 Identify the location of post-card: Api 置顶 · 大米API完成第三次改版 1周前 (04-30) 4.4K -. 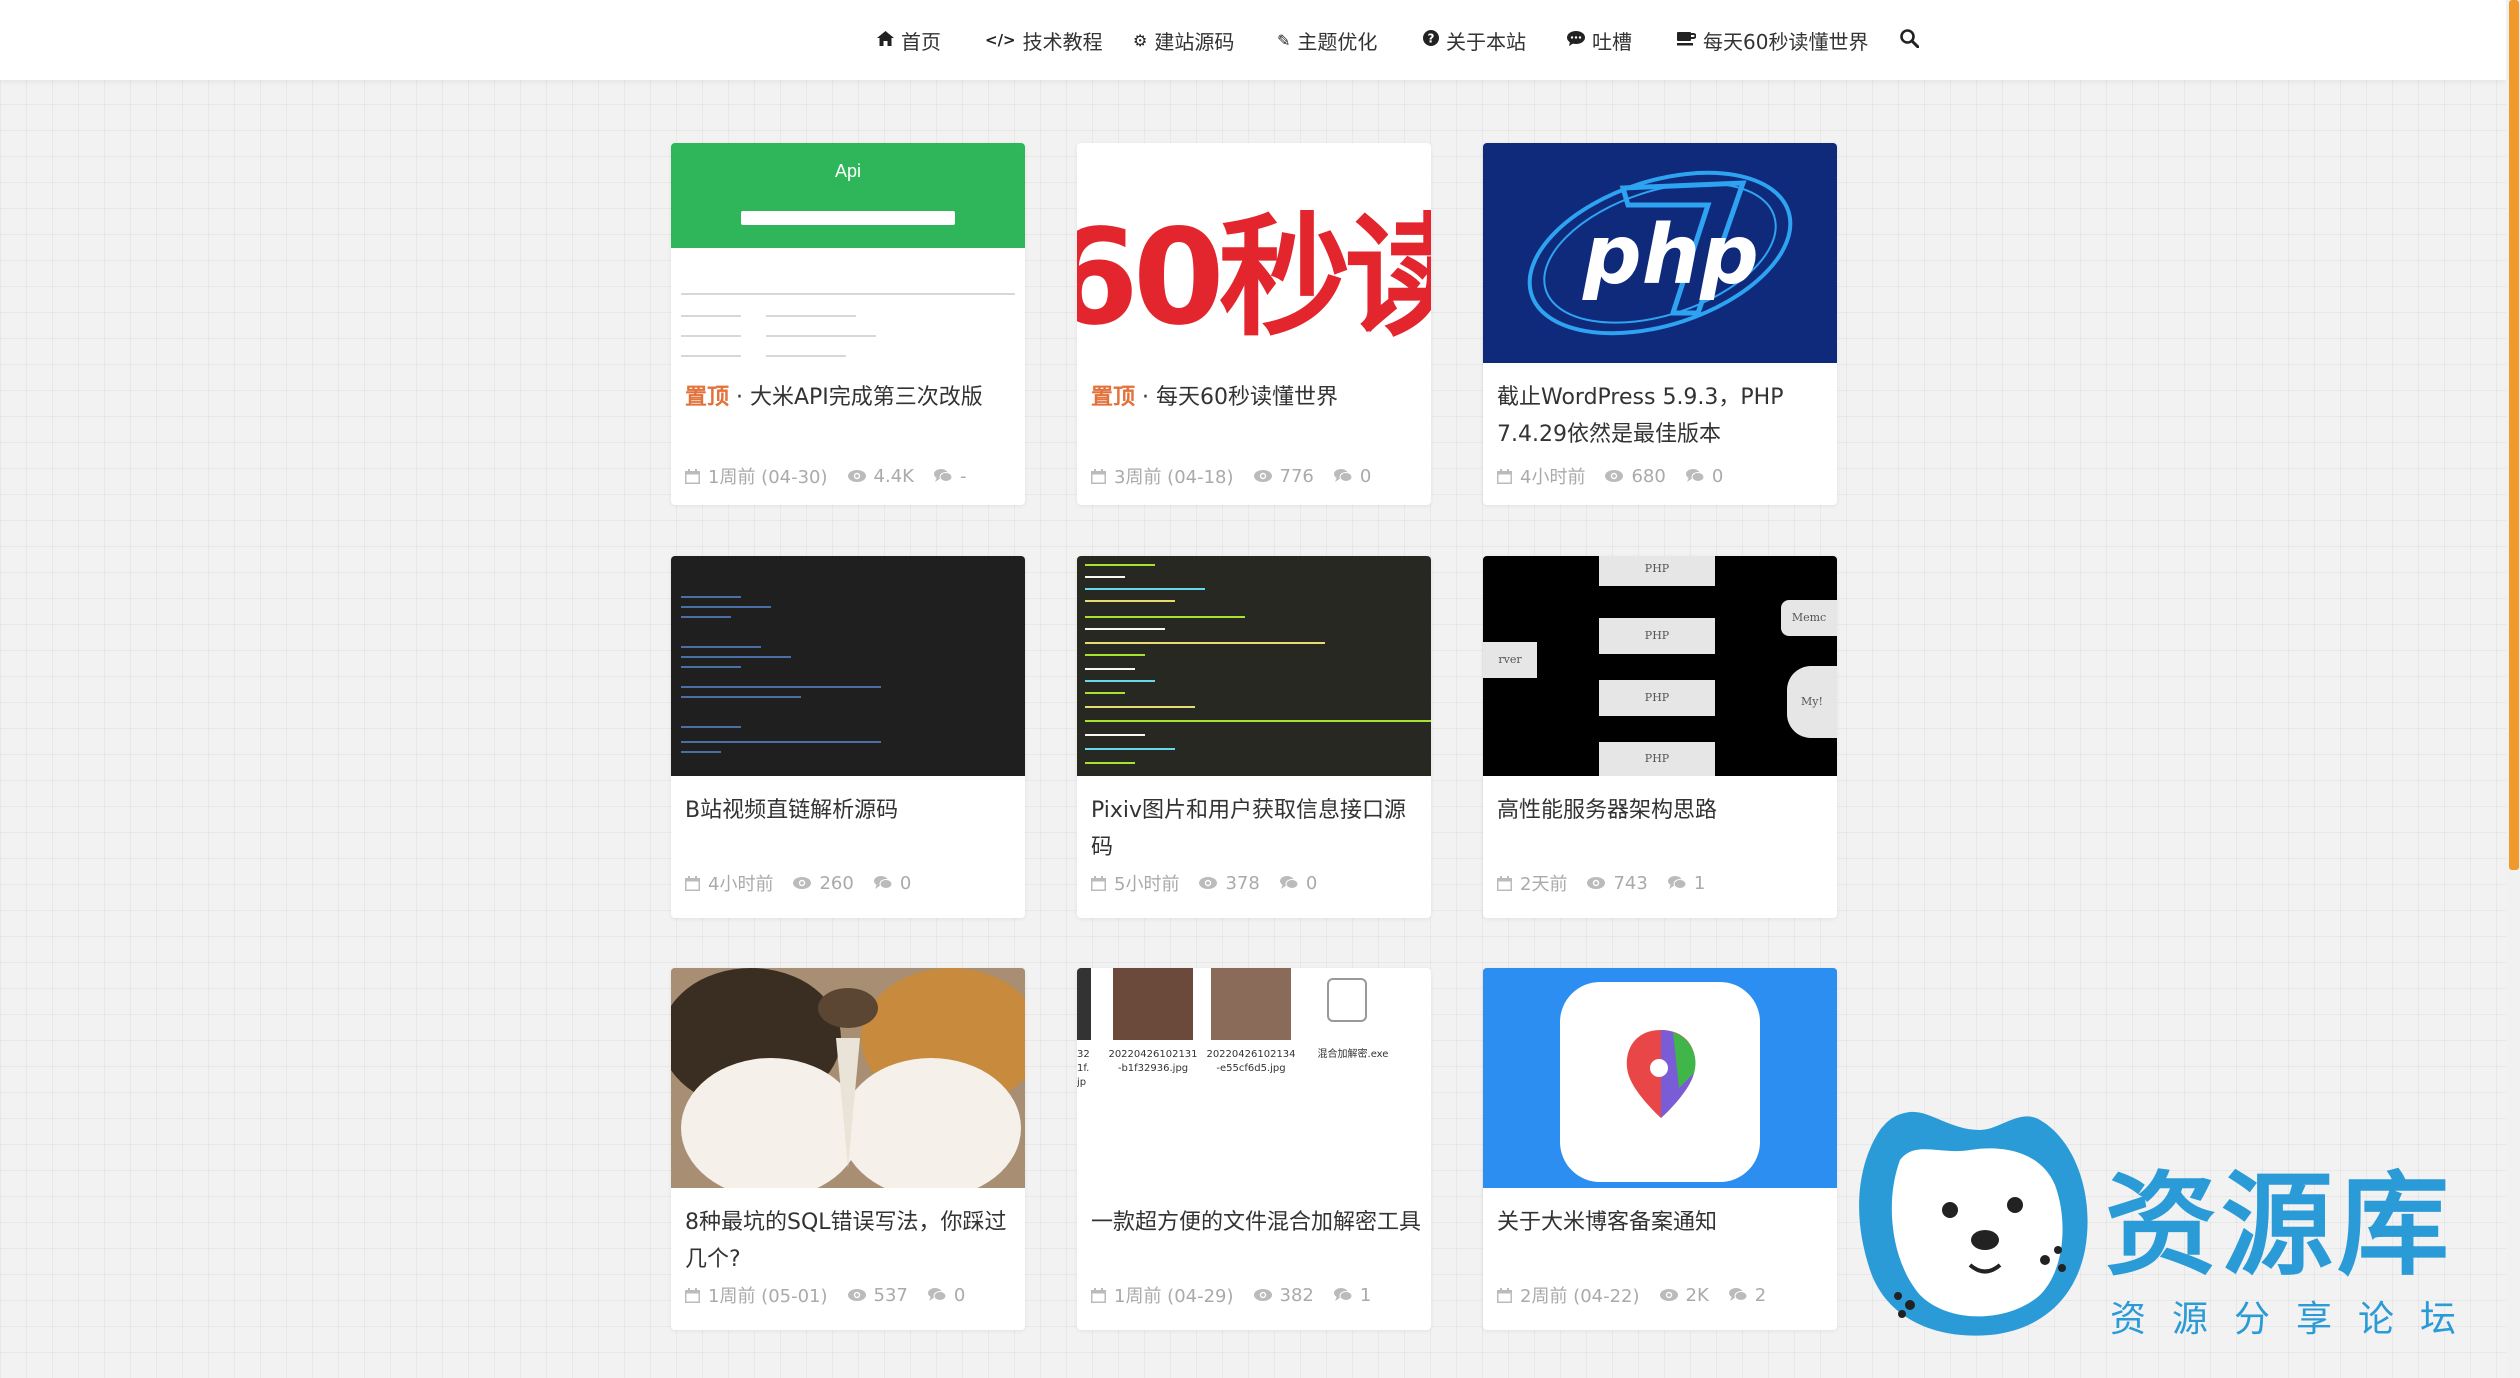
(848, 324).